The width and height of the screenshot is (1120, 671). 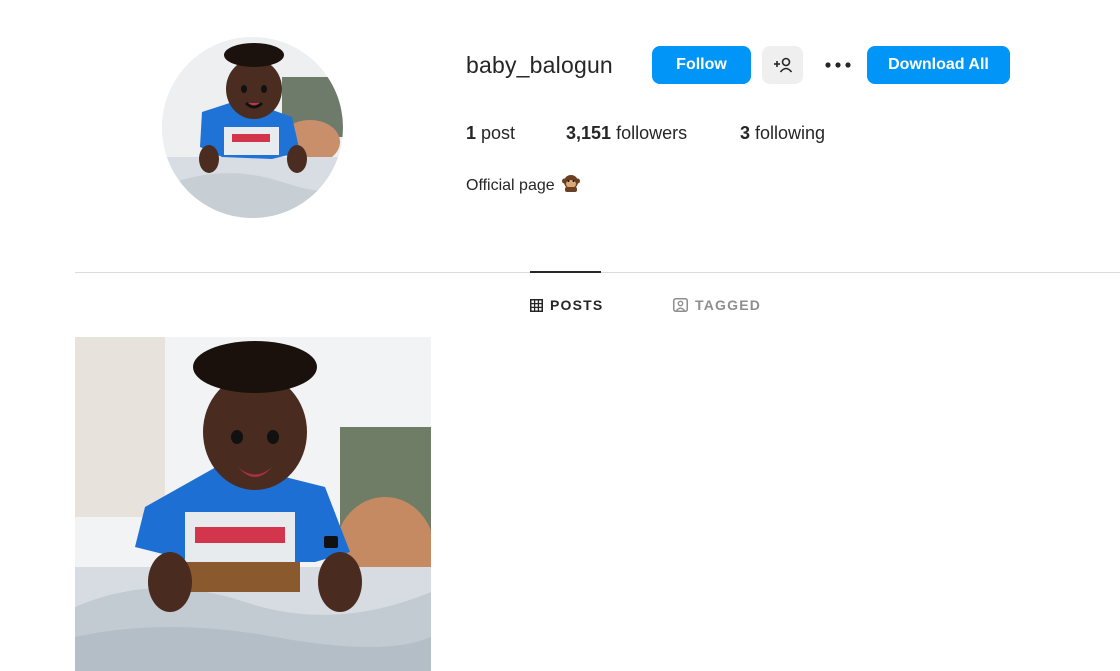 I want to click on following-label: following, so click(x=790, y=133).